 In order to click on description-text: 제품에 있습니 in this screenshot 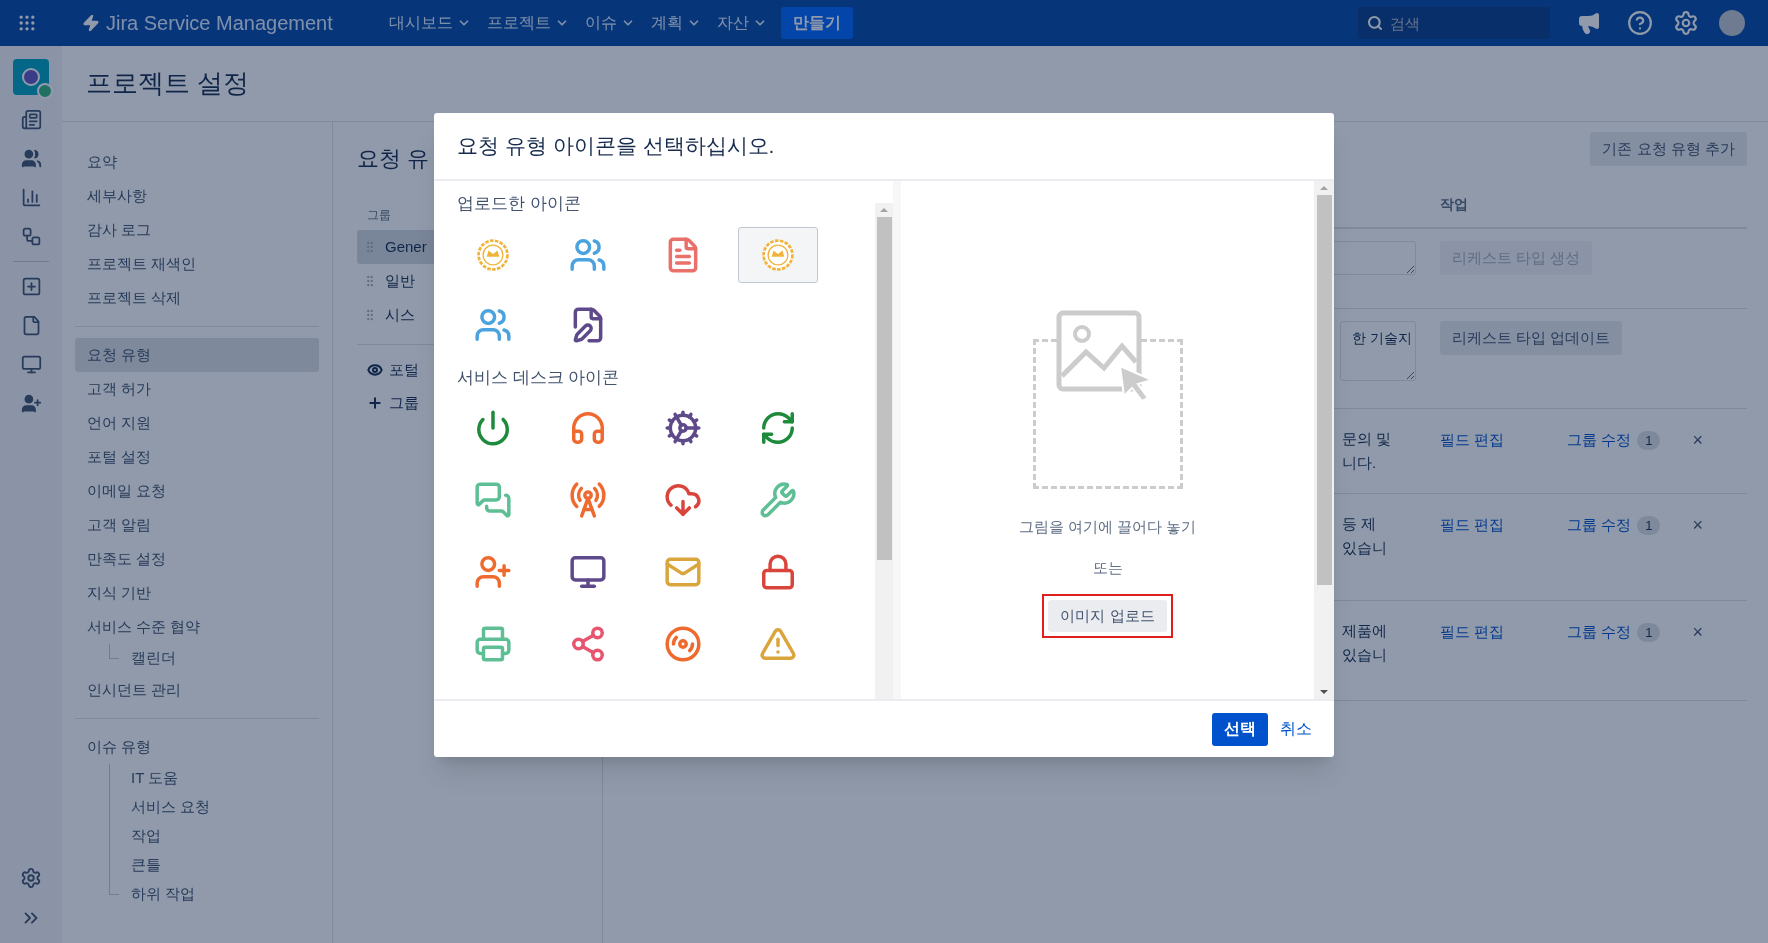, I will do `click(1365, 643)`.